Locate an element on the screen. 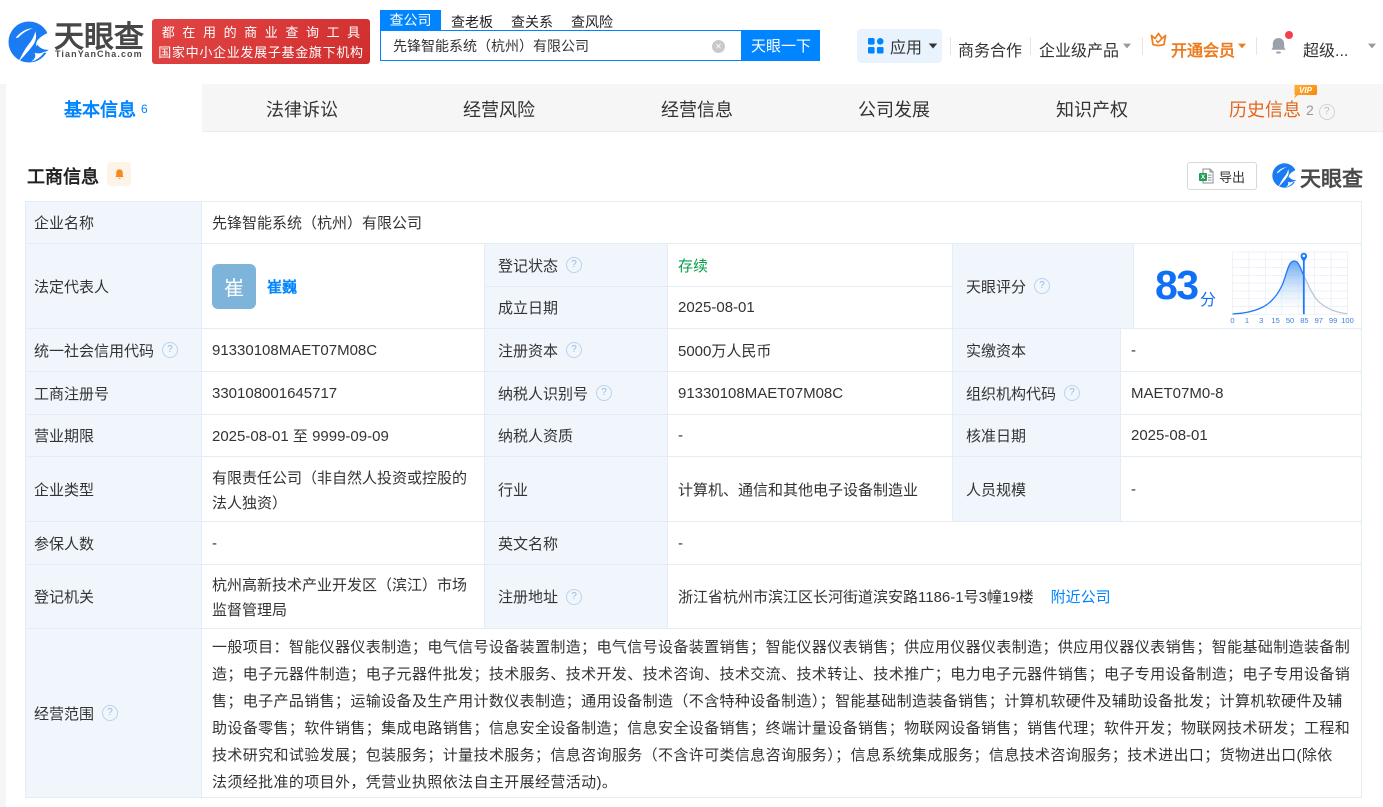 This screenshot has width=1383, height=807. svg-text: 0 is located at coordinates (1232, 320).